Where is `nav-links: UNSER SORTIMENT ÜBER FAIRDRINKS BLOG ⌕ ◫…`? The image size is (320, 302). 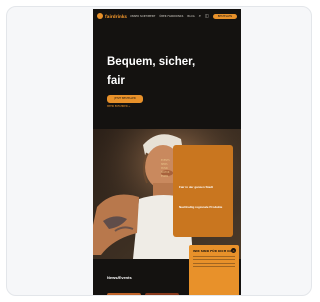
nav-links: UNSER SORTIMENT ÜBER FAIRDRINKS BLOG ⌕ ◫… is located at coordinates (183, 16).